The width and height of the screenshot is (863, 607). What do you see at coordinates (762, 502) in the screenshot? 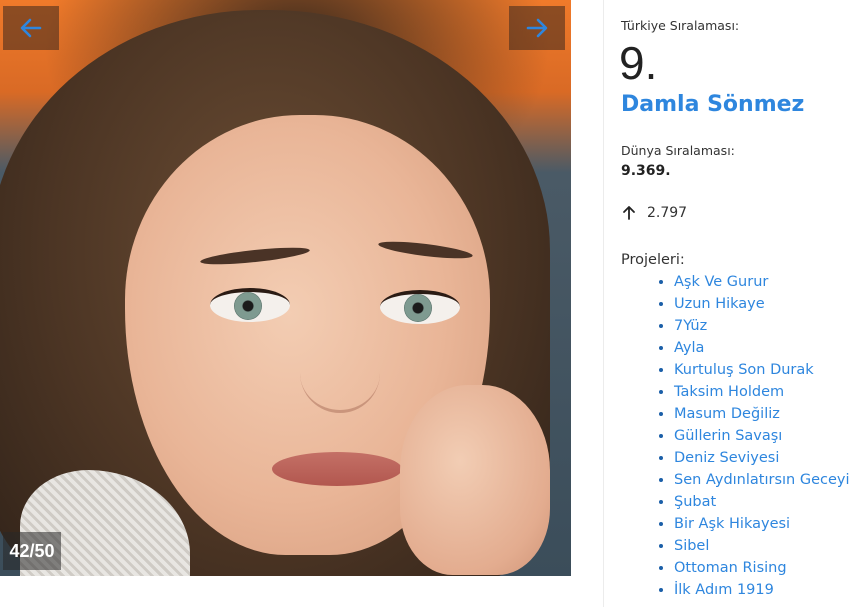
I see `project-link: Şubat` at bounding box center [762, 502].